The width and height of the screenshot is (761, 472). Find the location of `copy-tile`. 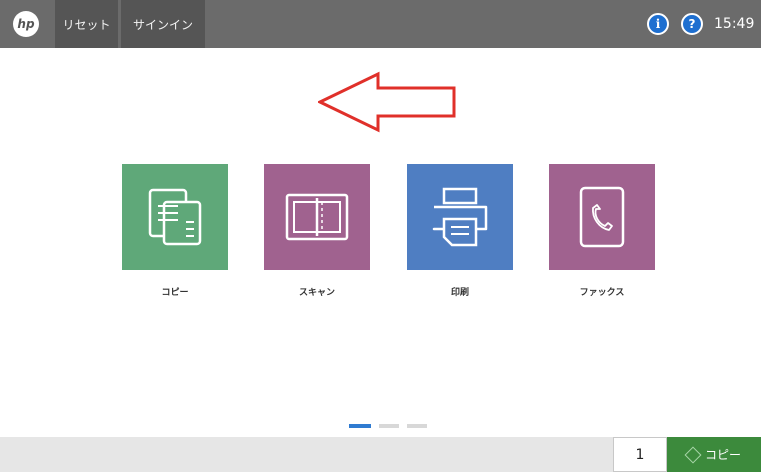

copy-tile is located at coordinates (175, 217).